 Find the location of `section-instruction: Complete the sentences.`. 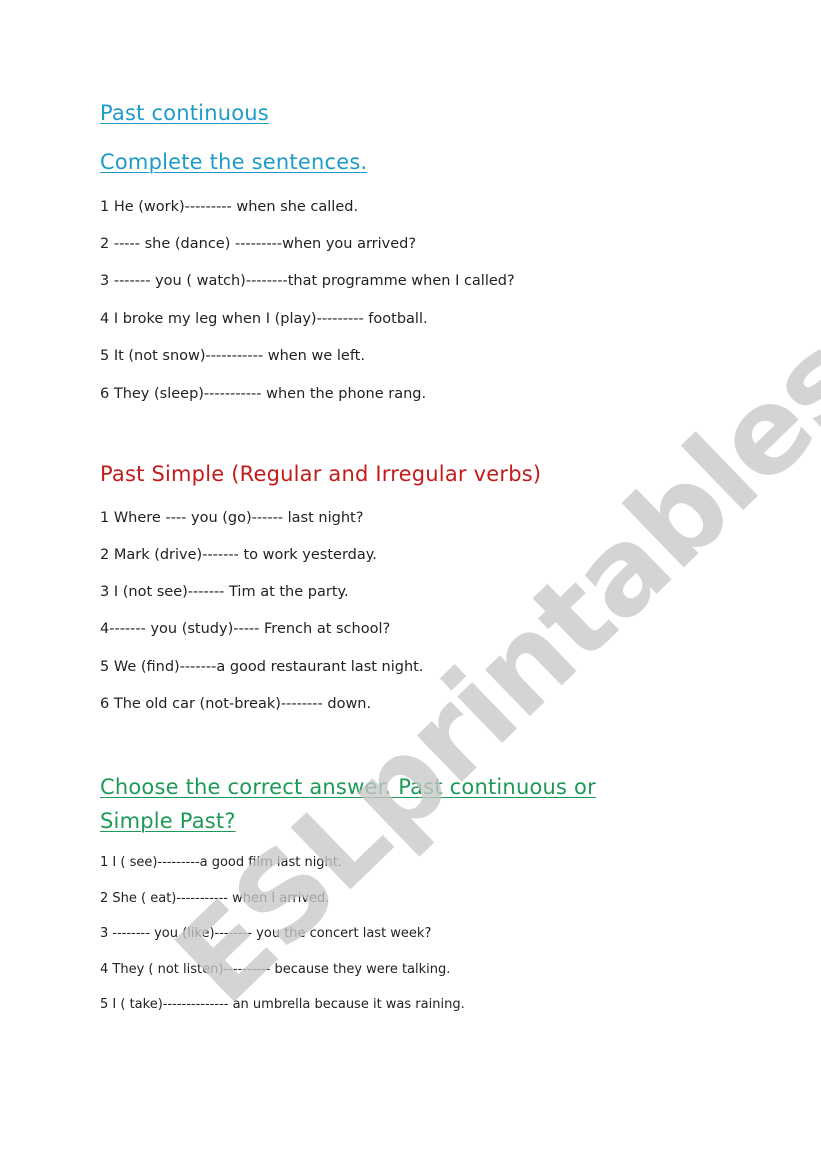

section-instruction: Complete the sentences. is located at coordinates (234, 162).